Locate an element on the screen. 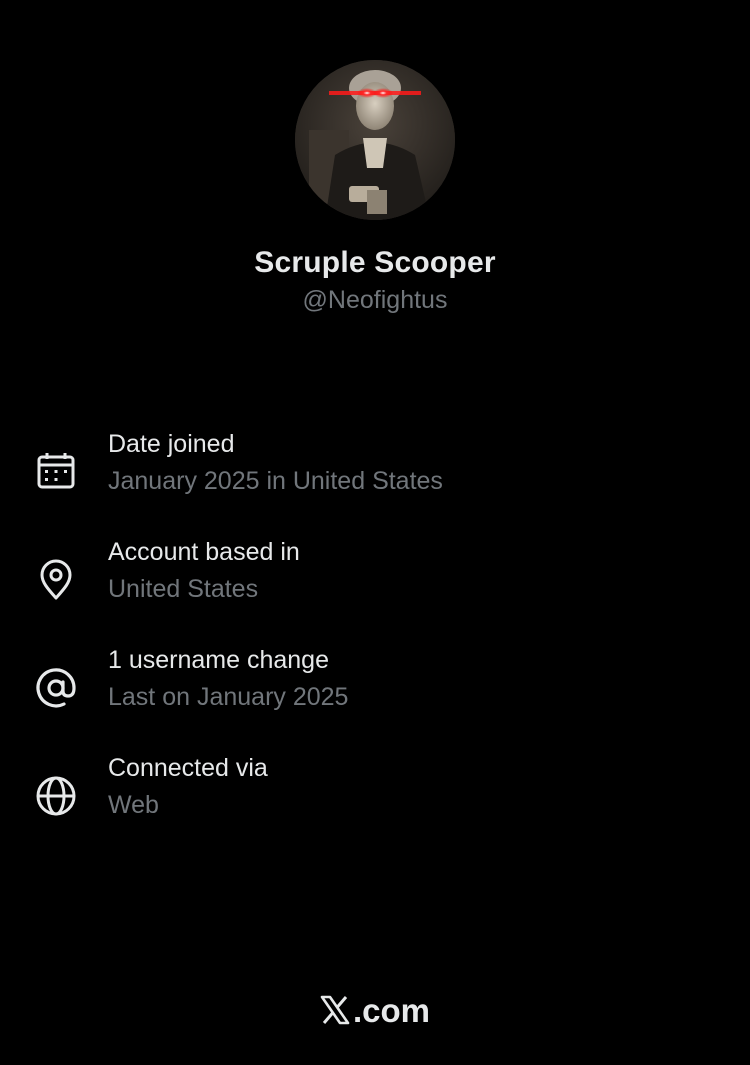 The width and height of the screenshot is (750, 1065). calendar-icon is located at coordinates (56, 472).